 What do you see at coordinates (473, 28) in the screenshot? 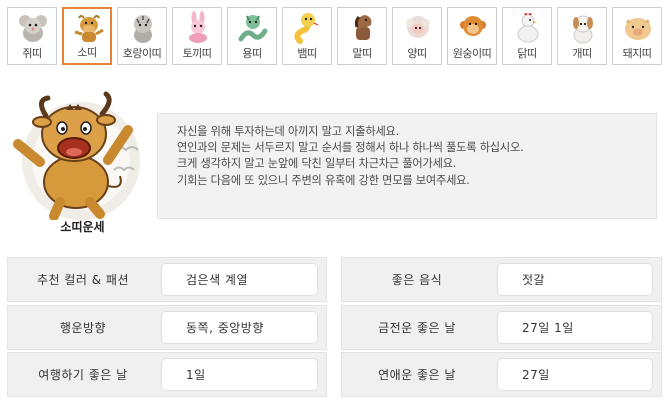
I see `monkey-icon` at bounding box center [473, 28].